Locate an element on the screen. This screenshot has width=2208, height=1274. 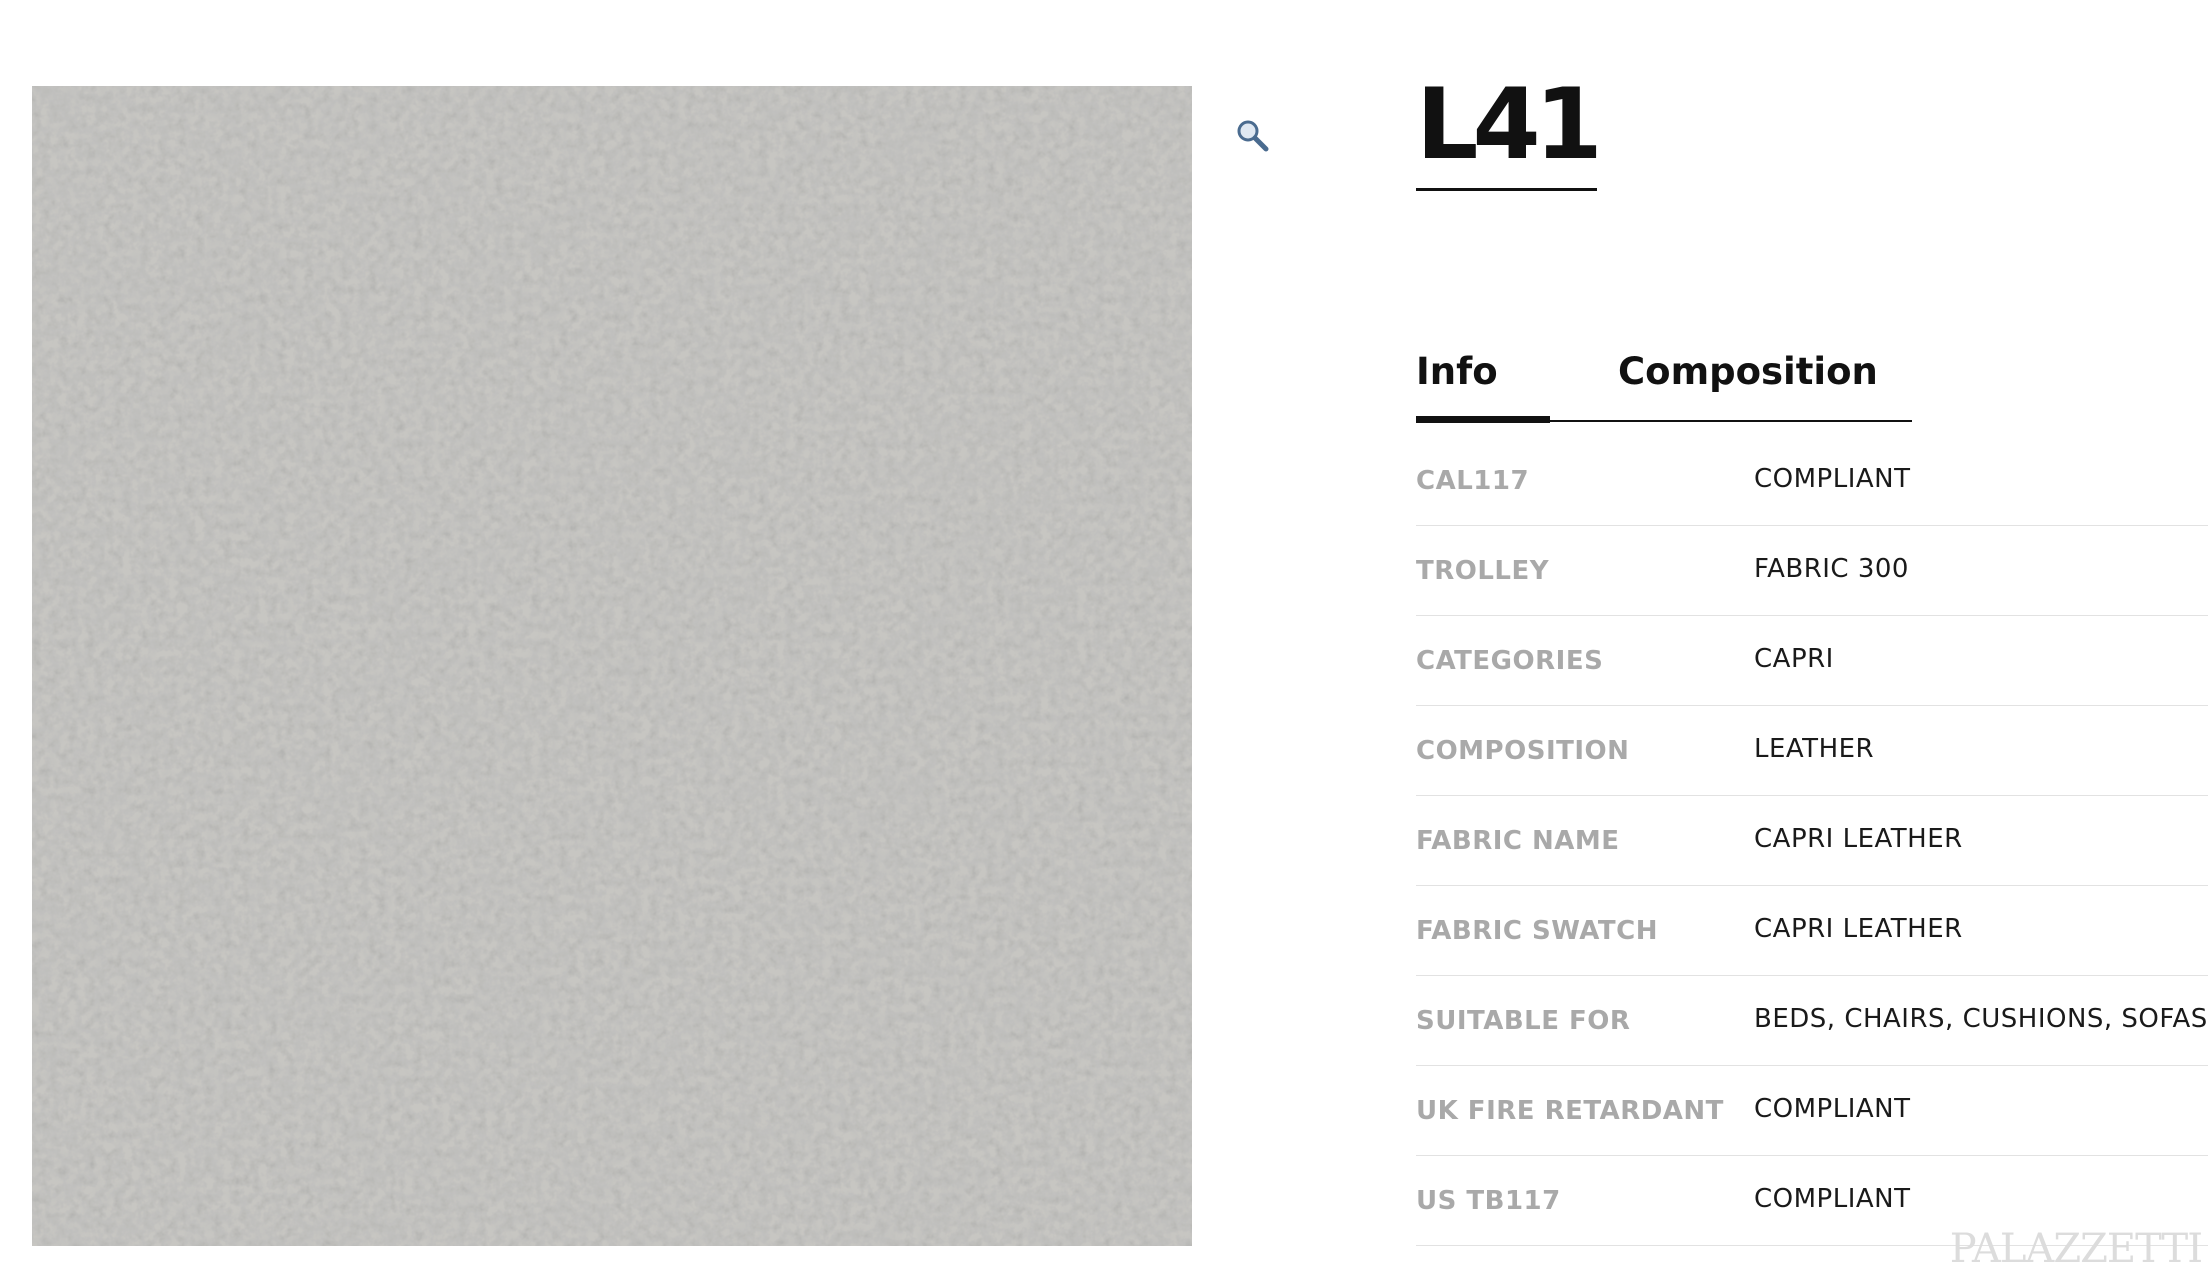
spec-row: CATEGORIES CAPRI is located at coordinates (1812, 661).